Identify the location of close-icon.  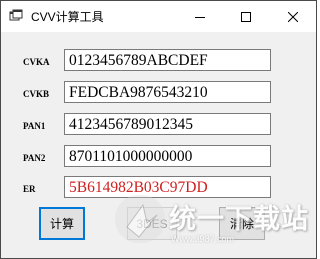
(293, 16).